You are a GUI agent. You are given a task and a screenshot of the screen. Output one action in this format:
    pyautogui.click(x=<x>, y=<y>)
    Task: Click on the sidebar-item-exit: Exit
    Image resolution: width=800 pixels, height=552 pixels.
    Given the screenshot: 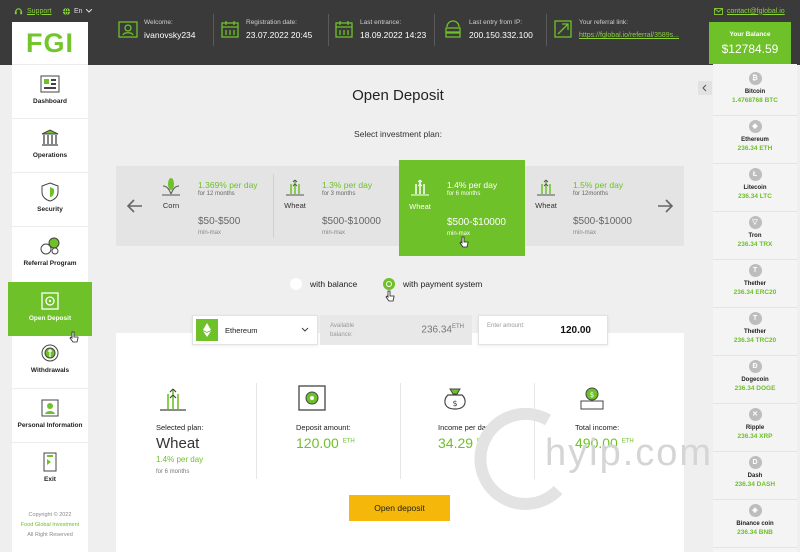 What is the action you would take?
    pyautogui.click(x=50, y=469)
    